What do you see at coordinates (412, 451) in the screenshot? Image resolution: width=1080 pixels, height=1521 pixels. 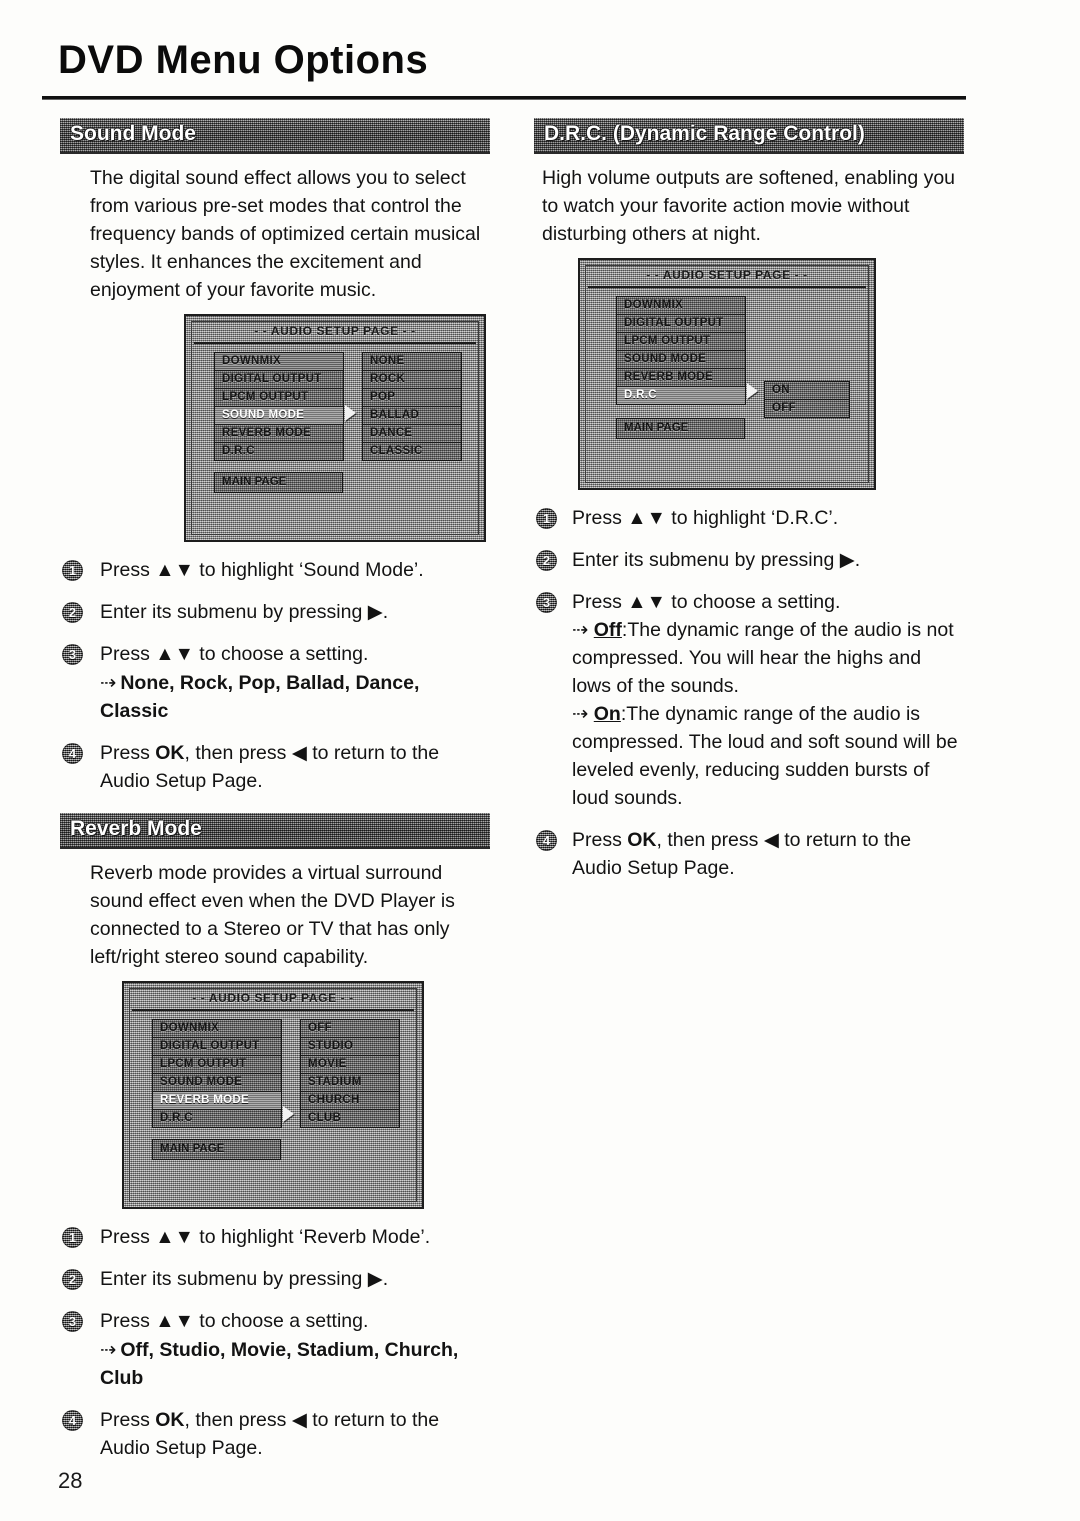 I see `submenu-item: CLASSIC` at bounding box center [412, 451].